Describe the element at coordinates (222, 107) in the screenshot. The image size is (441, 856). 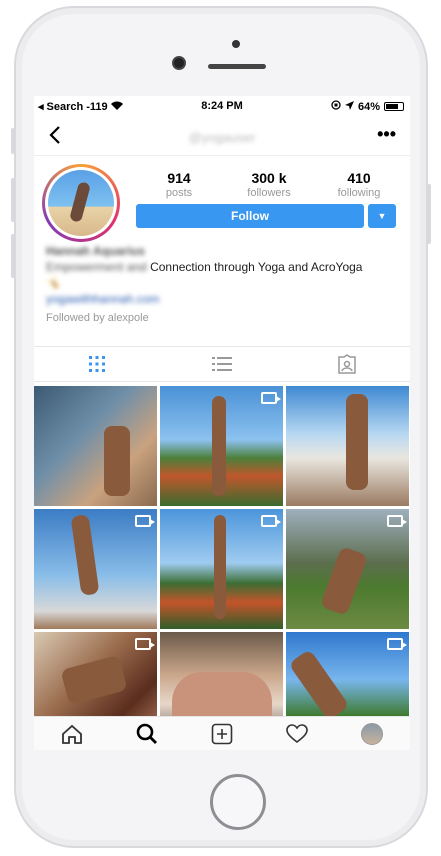
I see `status-bar: ◂ Search -119 8:24 PM 64%` at that location.